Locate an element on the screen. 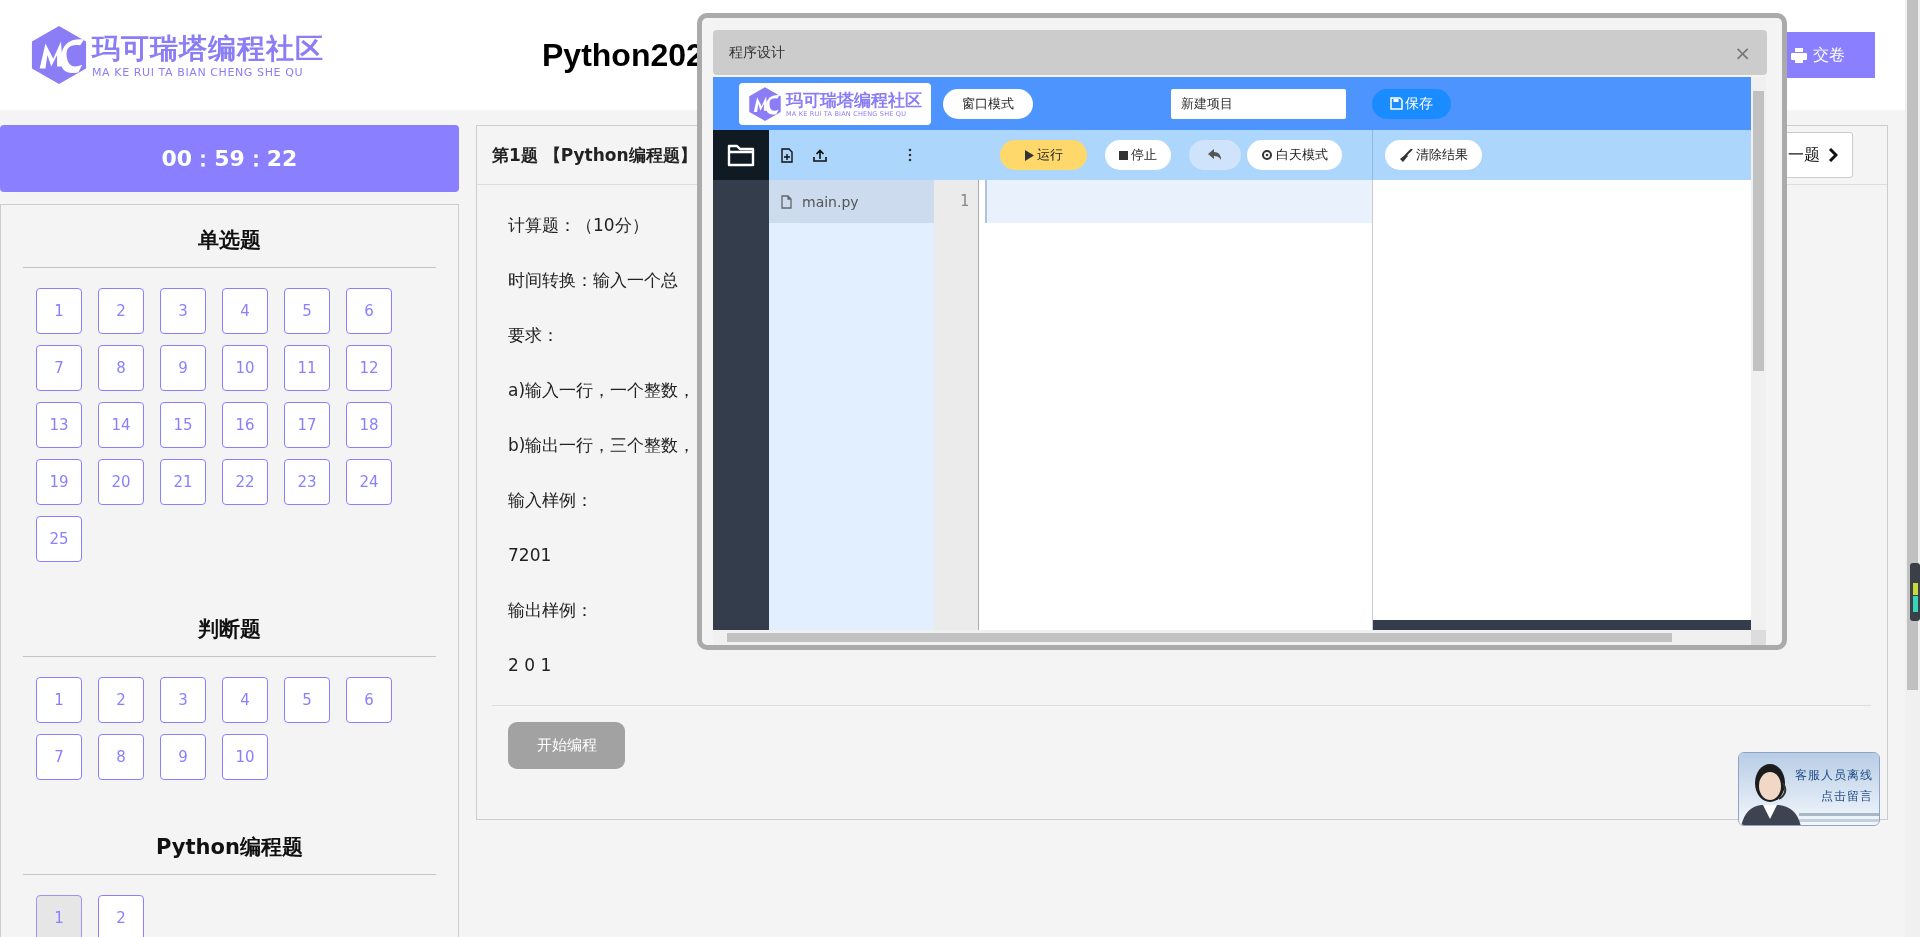 The height and width of the screenshot is (937, 1920). question-number-button: 20 is located at coordinates (121, 482).